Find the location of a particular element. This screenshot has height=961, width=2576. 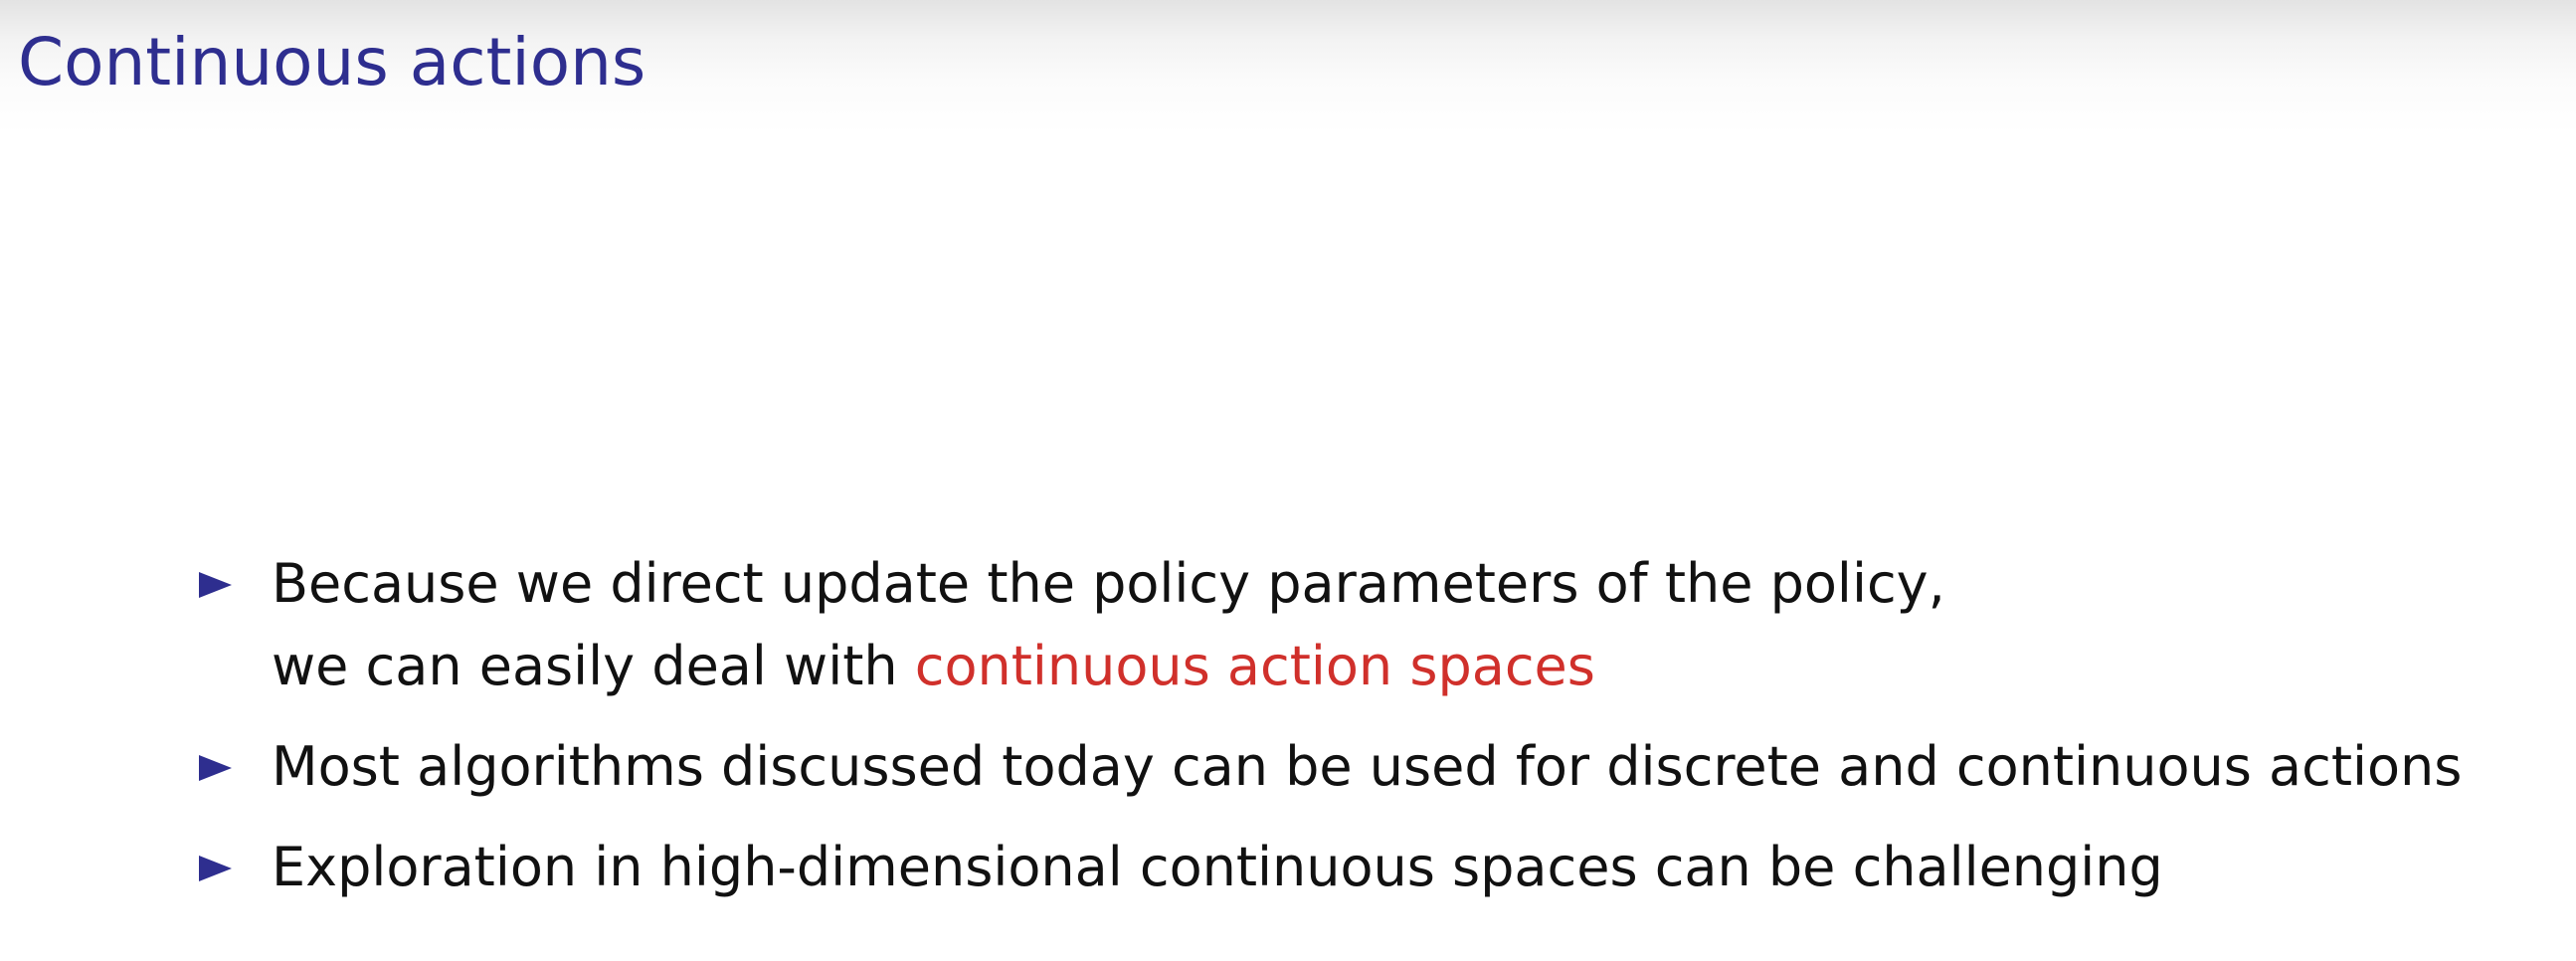

slide-title: Continuous actions is located at coordinates (332, 62).